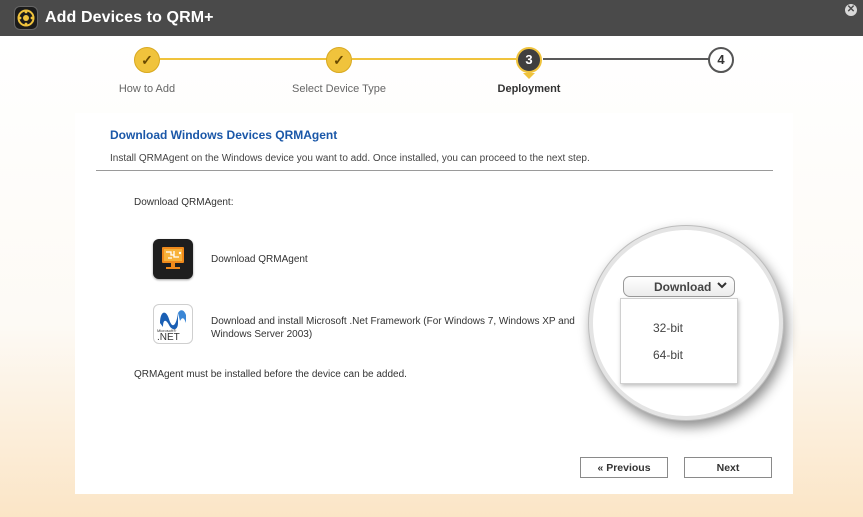 This screenshot has width=863, height=517. What do you see at coordinates (259, 259) in the screenshot?
I see `download-qrmagent-text: Download QRMAgent` at bounding box center [259, 259].